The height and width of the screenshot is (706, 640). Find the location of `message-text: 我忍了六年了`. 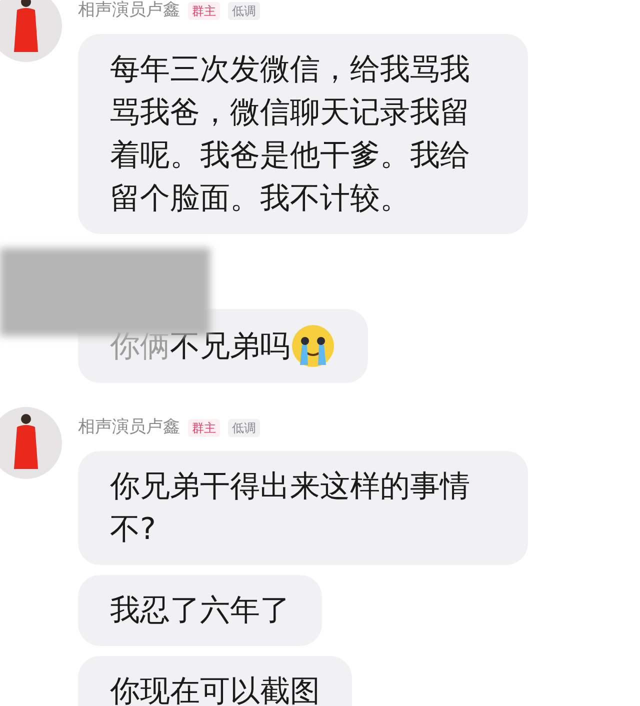

message-text: 我忍了六年了 is located at coordinates (200, 611).